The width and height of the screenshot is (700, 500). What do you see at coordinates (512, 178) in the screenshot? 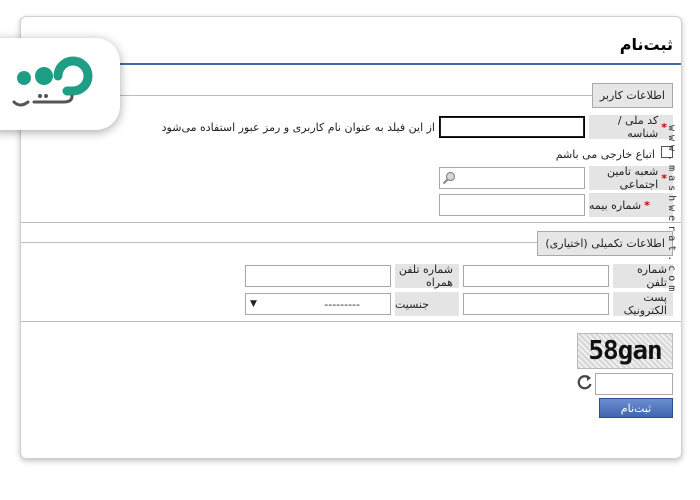
I see `insurance-branch-input` at bounding box center [512, 178].